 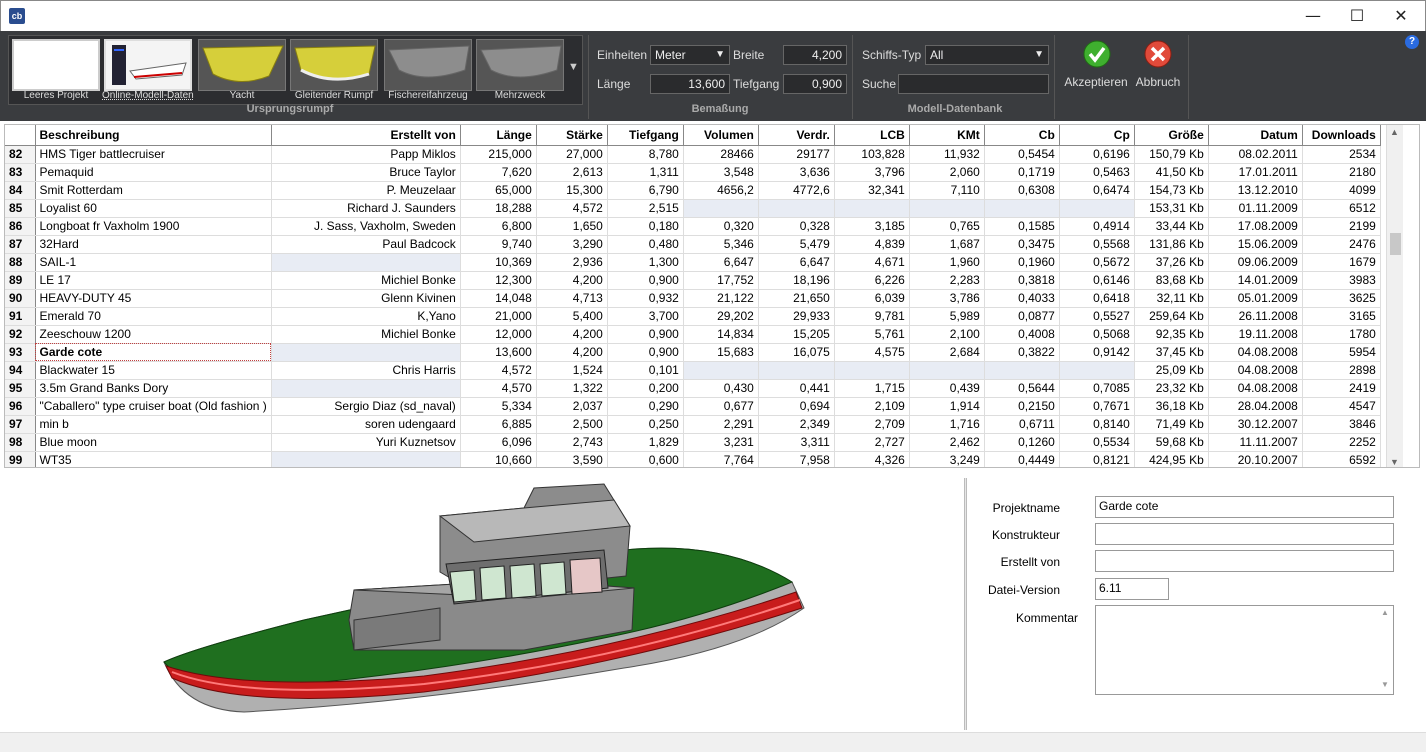 I want to click on cell-date: 09.06.2009, so click(x=1255, y=262).